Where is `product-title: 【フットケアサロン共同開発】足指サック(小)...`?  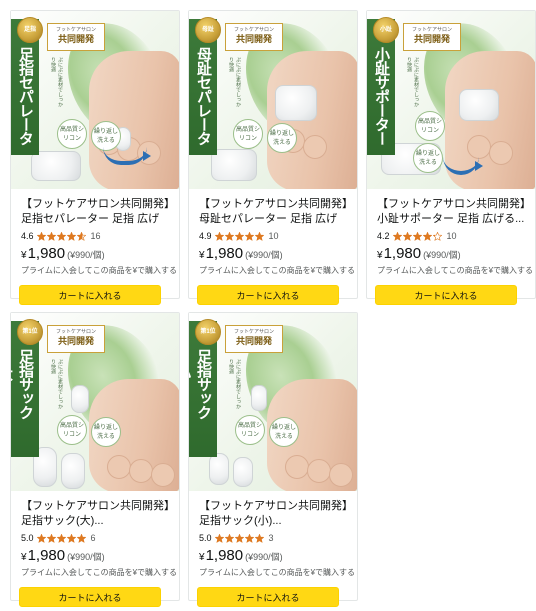 product-title: 【フットケアサロン共同開発】足指サック(小)... is located at coordinates (275, 514).